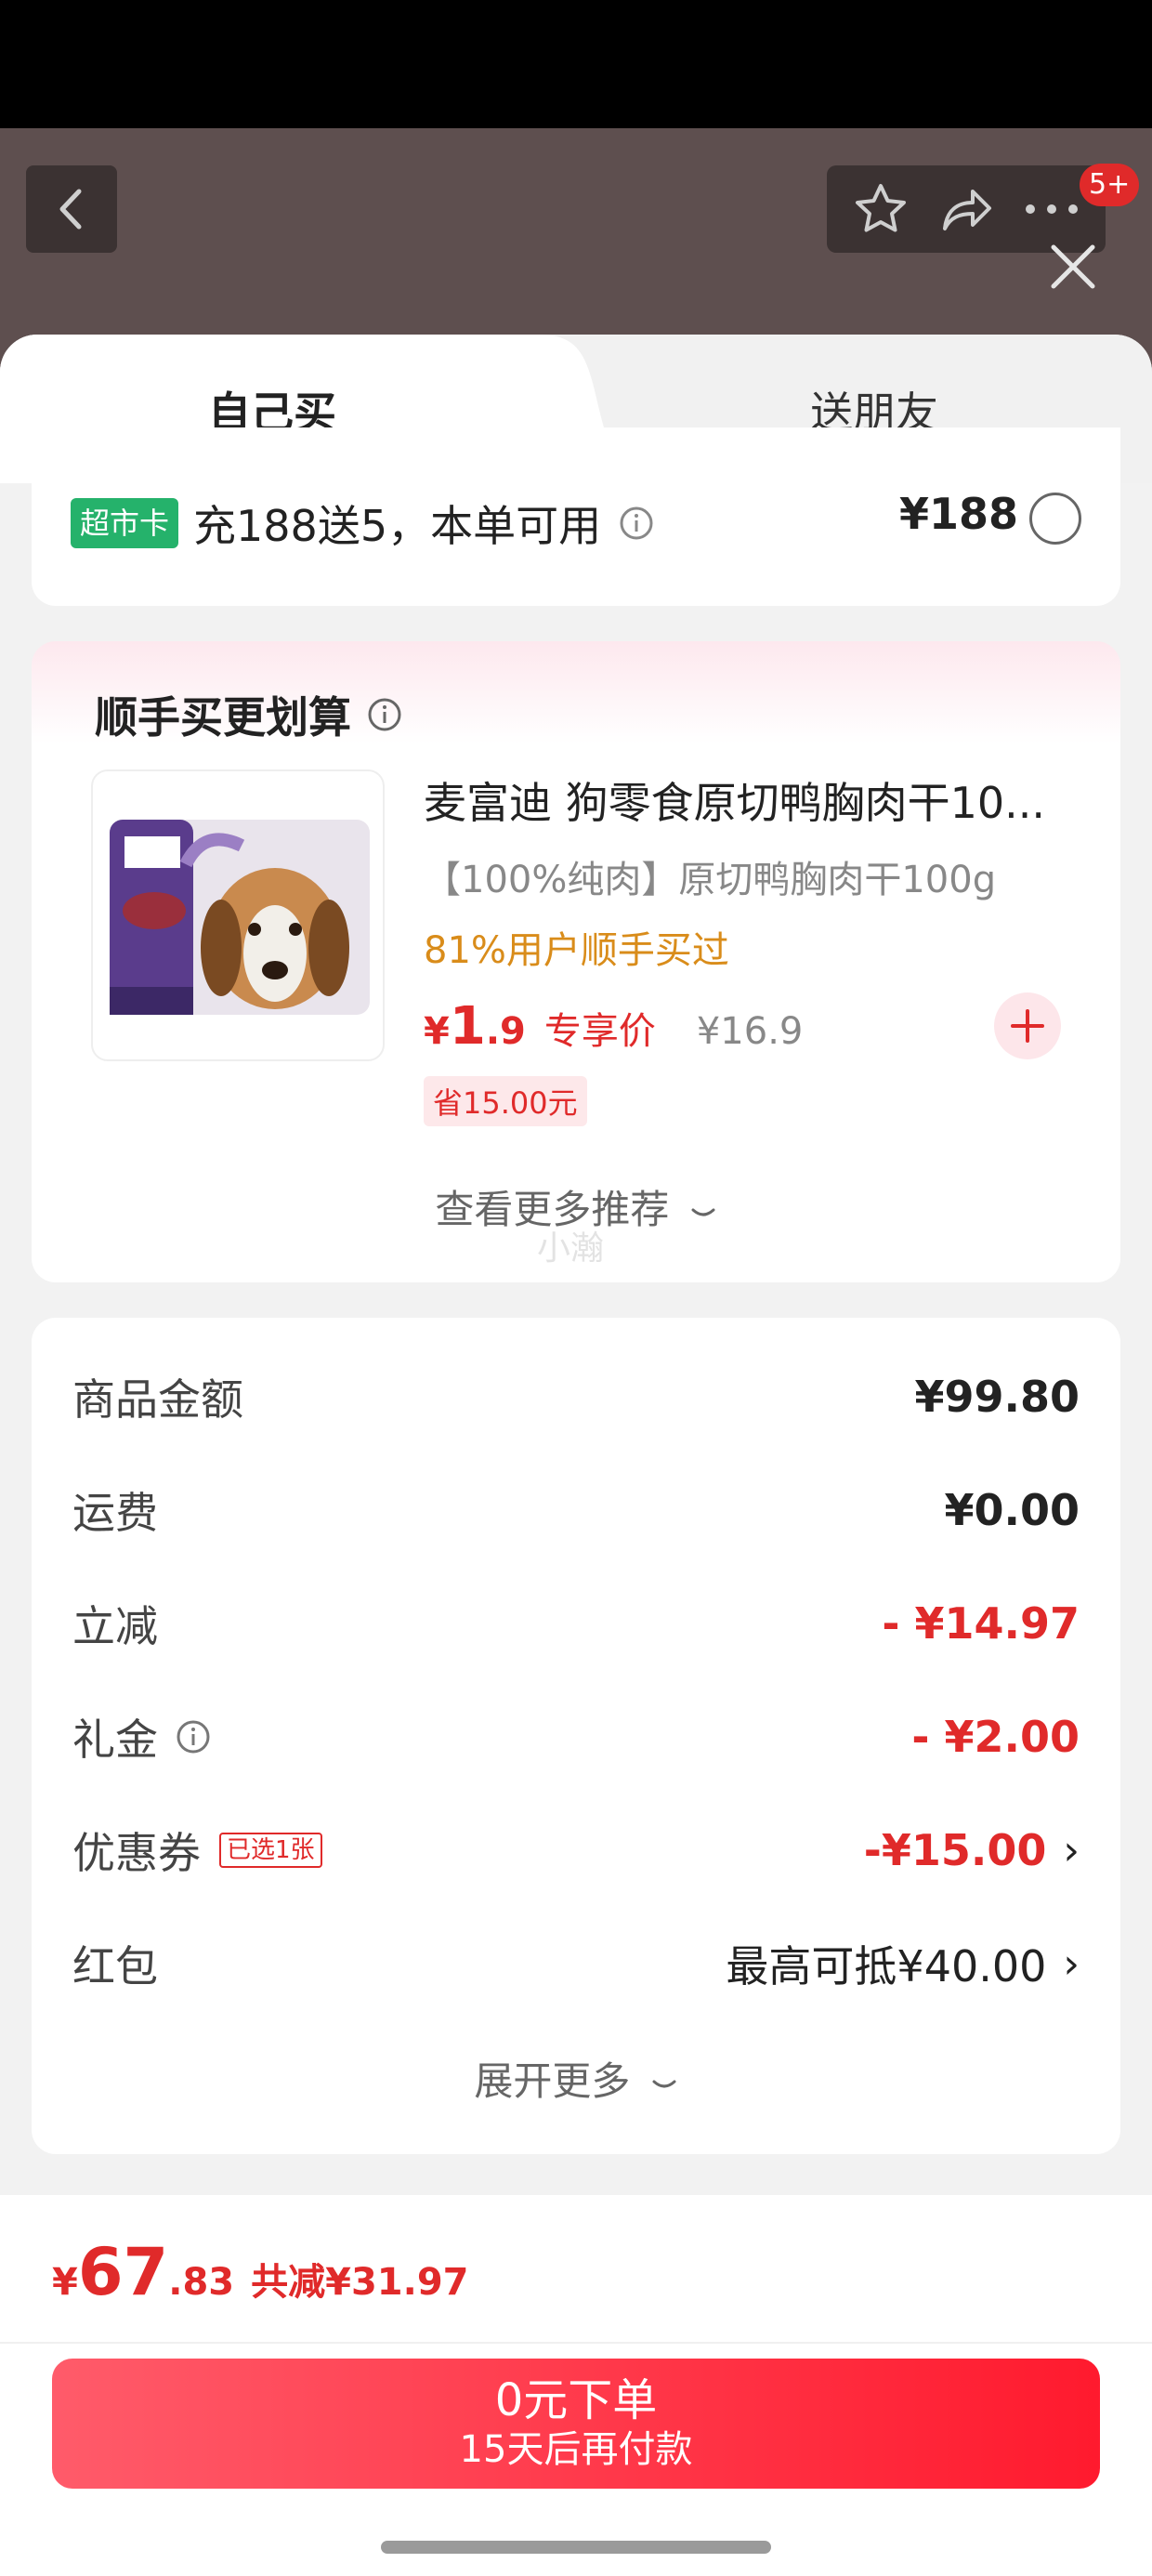  I want to click on summary-row-gift-money: 礼金 - ¥2.00, so click(576, 1736).